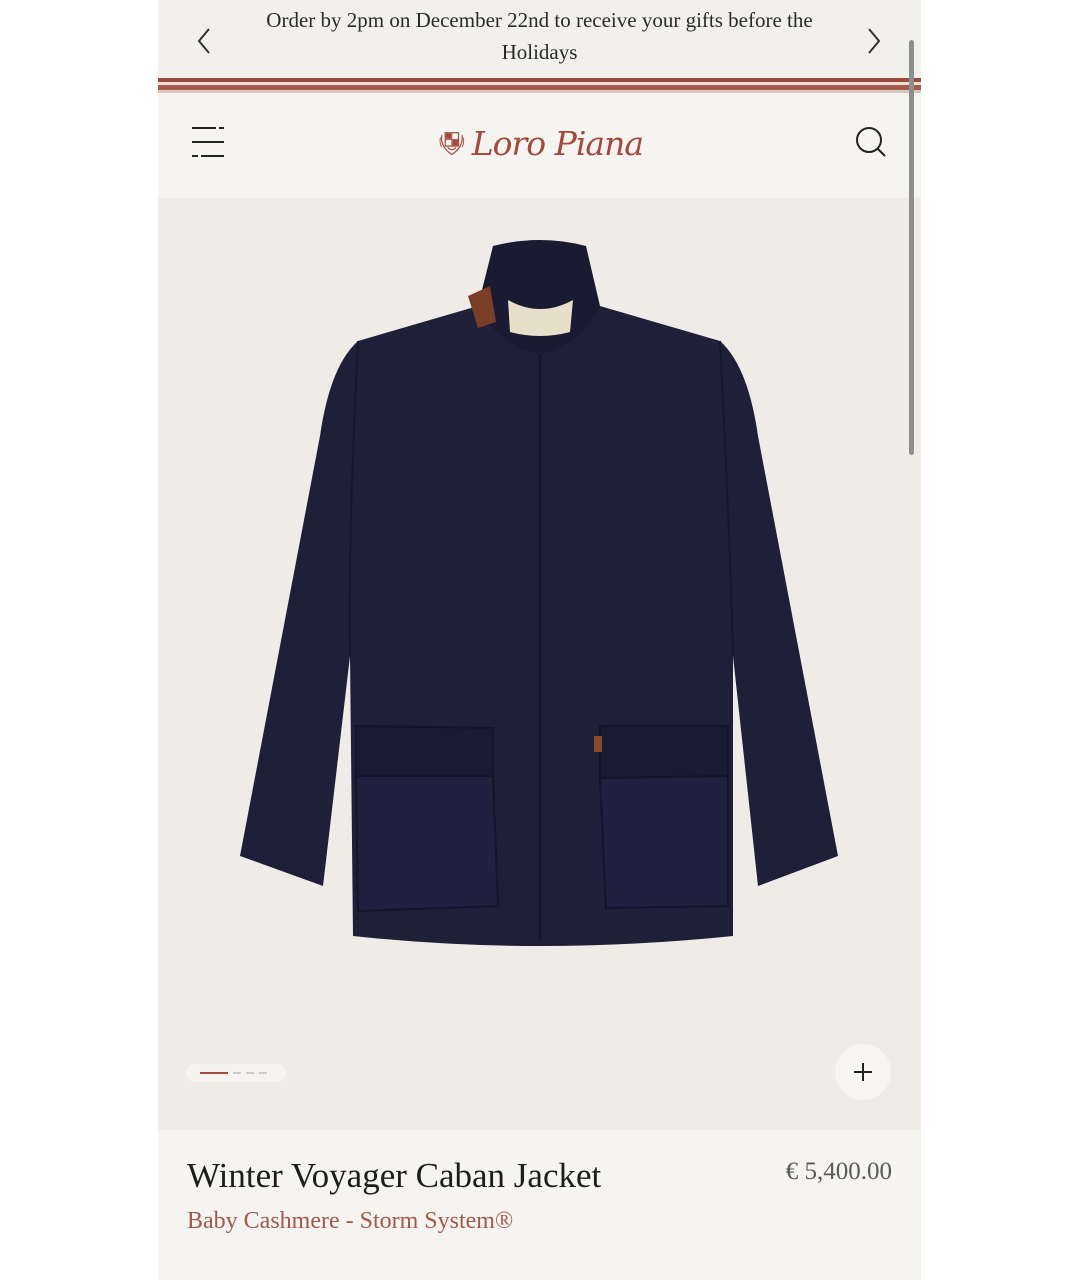  What do you see at coordinates (452, 144) in the screenshot?
I see `brand-crest-icon` at bounding box center [452, 144].